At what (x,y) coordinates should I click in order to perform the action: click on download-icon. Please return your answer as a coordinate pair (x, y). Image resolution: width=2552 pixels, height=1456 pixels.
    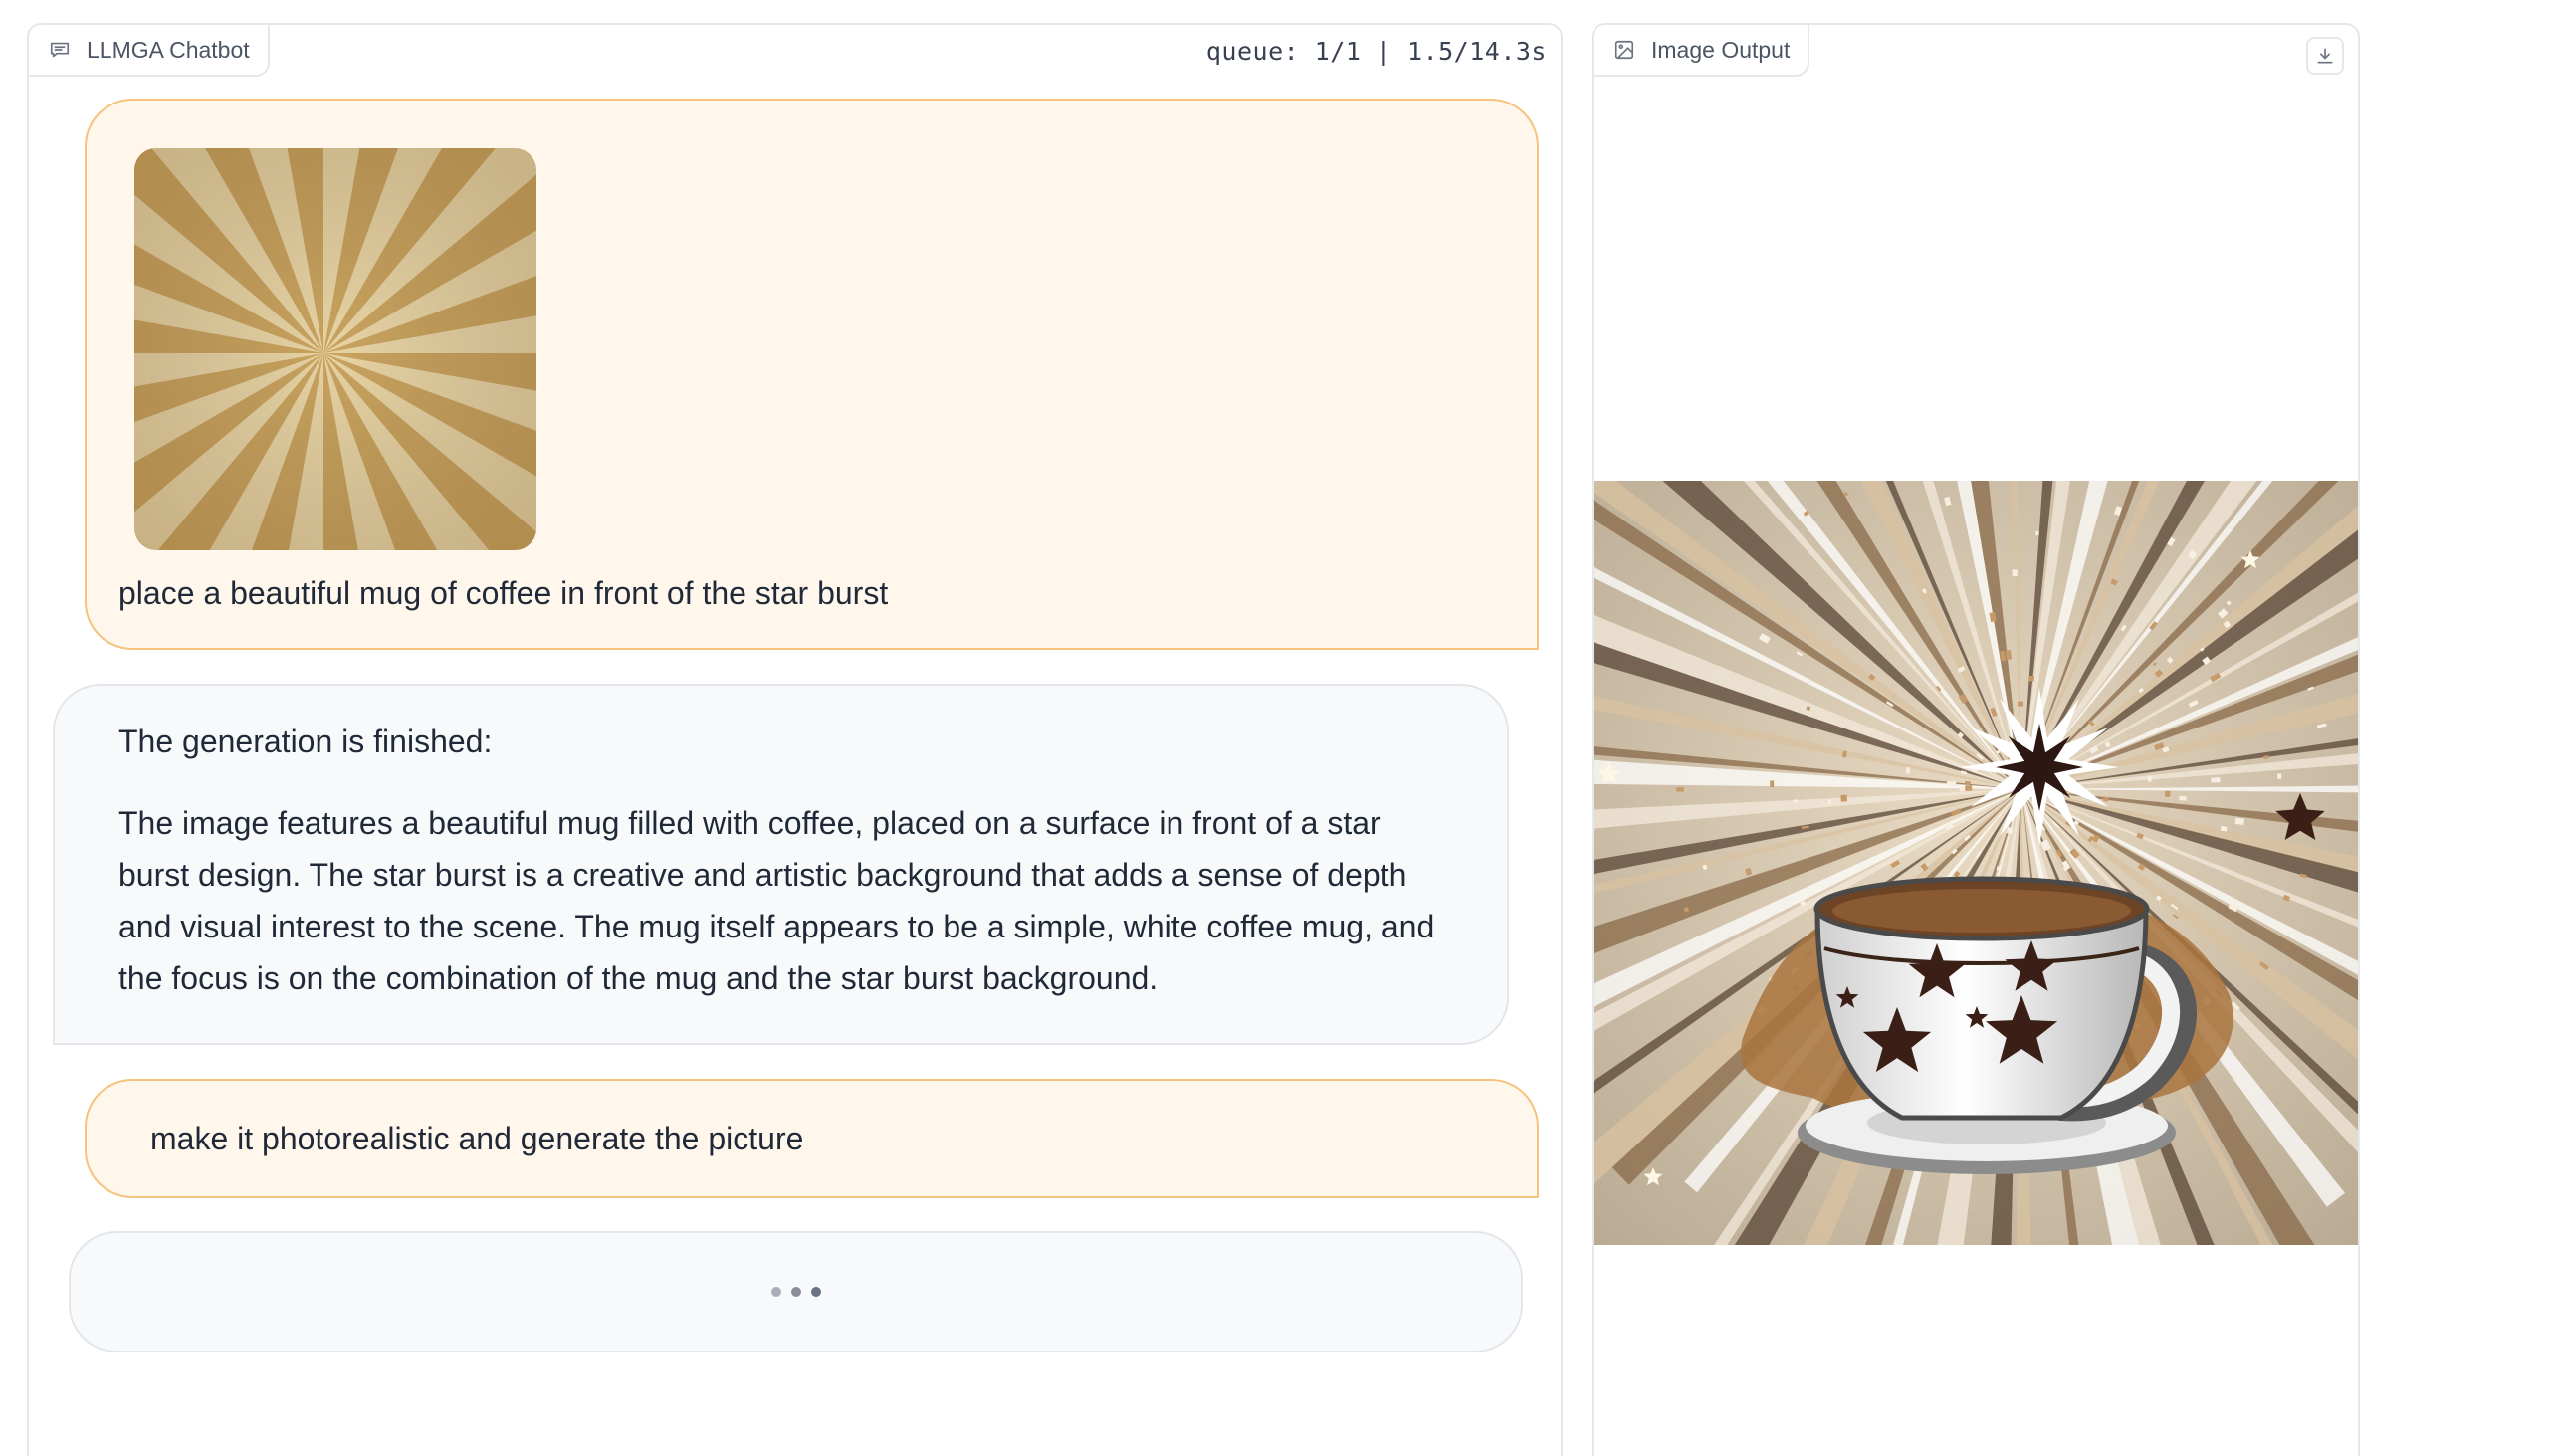
    Looking at the image, I should click on (2325, 56).